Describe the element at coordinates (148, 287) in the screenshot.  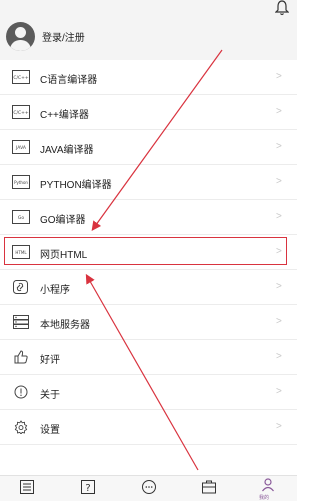
I see `menu-item-mini-program: 小程序 >` at that location.